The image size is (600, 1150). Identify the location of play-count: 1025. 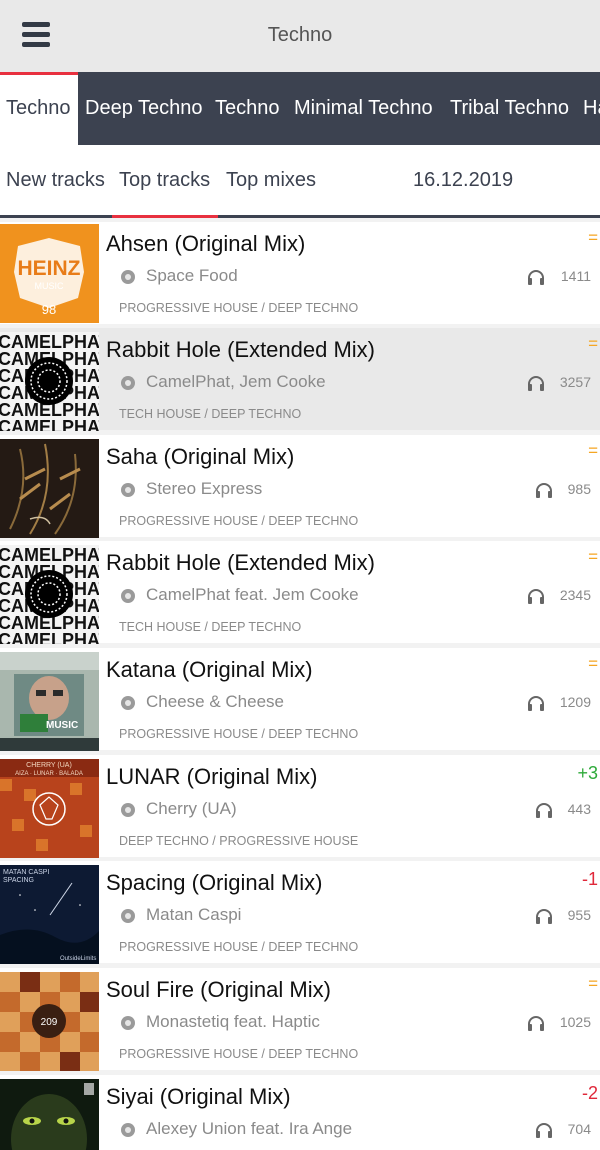
(575, 1022).